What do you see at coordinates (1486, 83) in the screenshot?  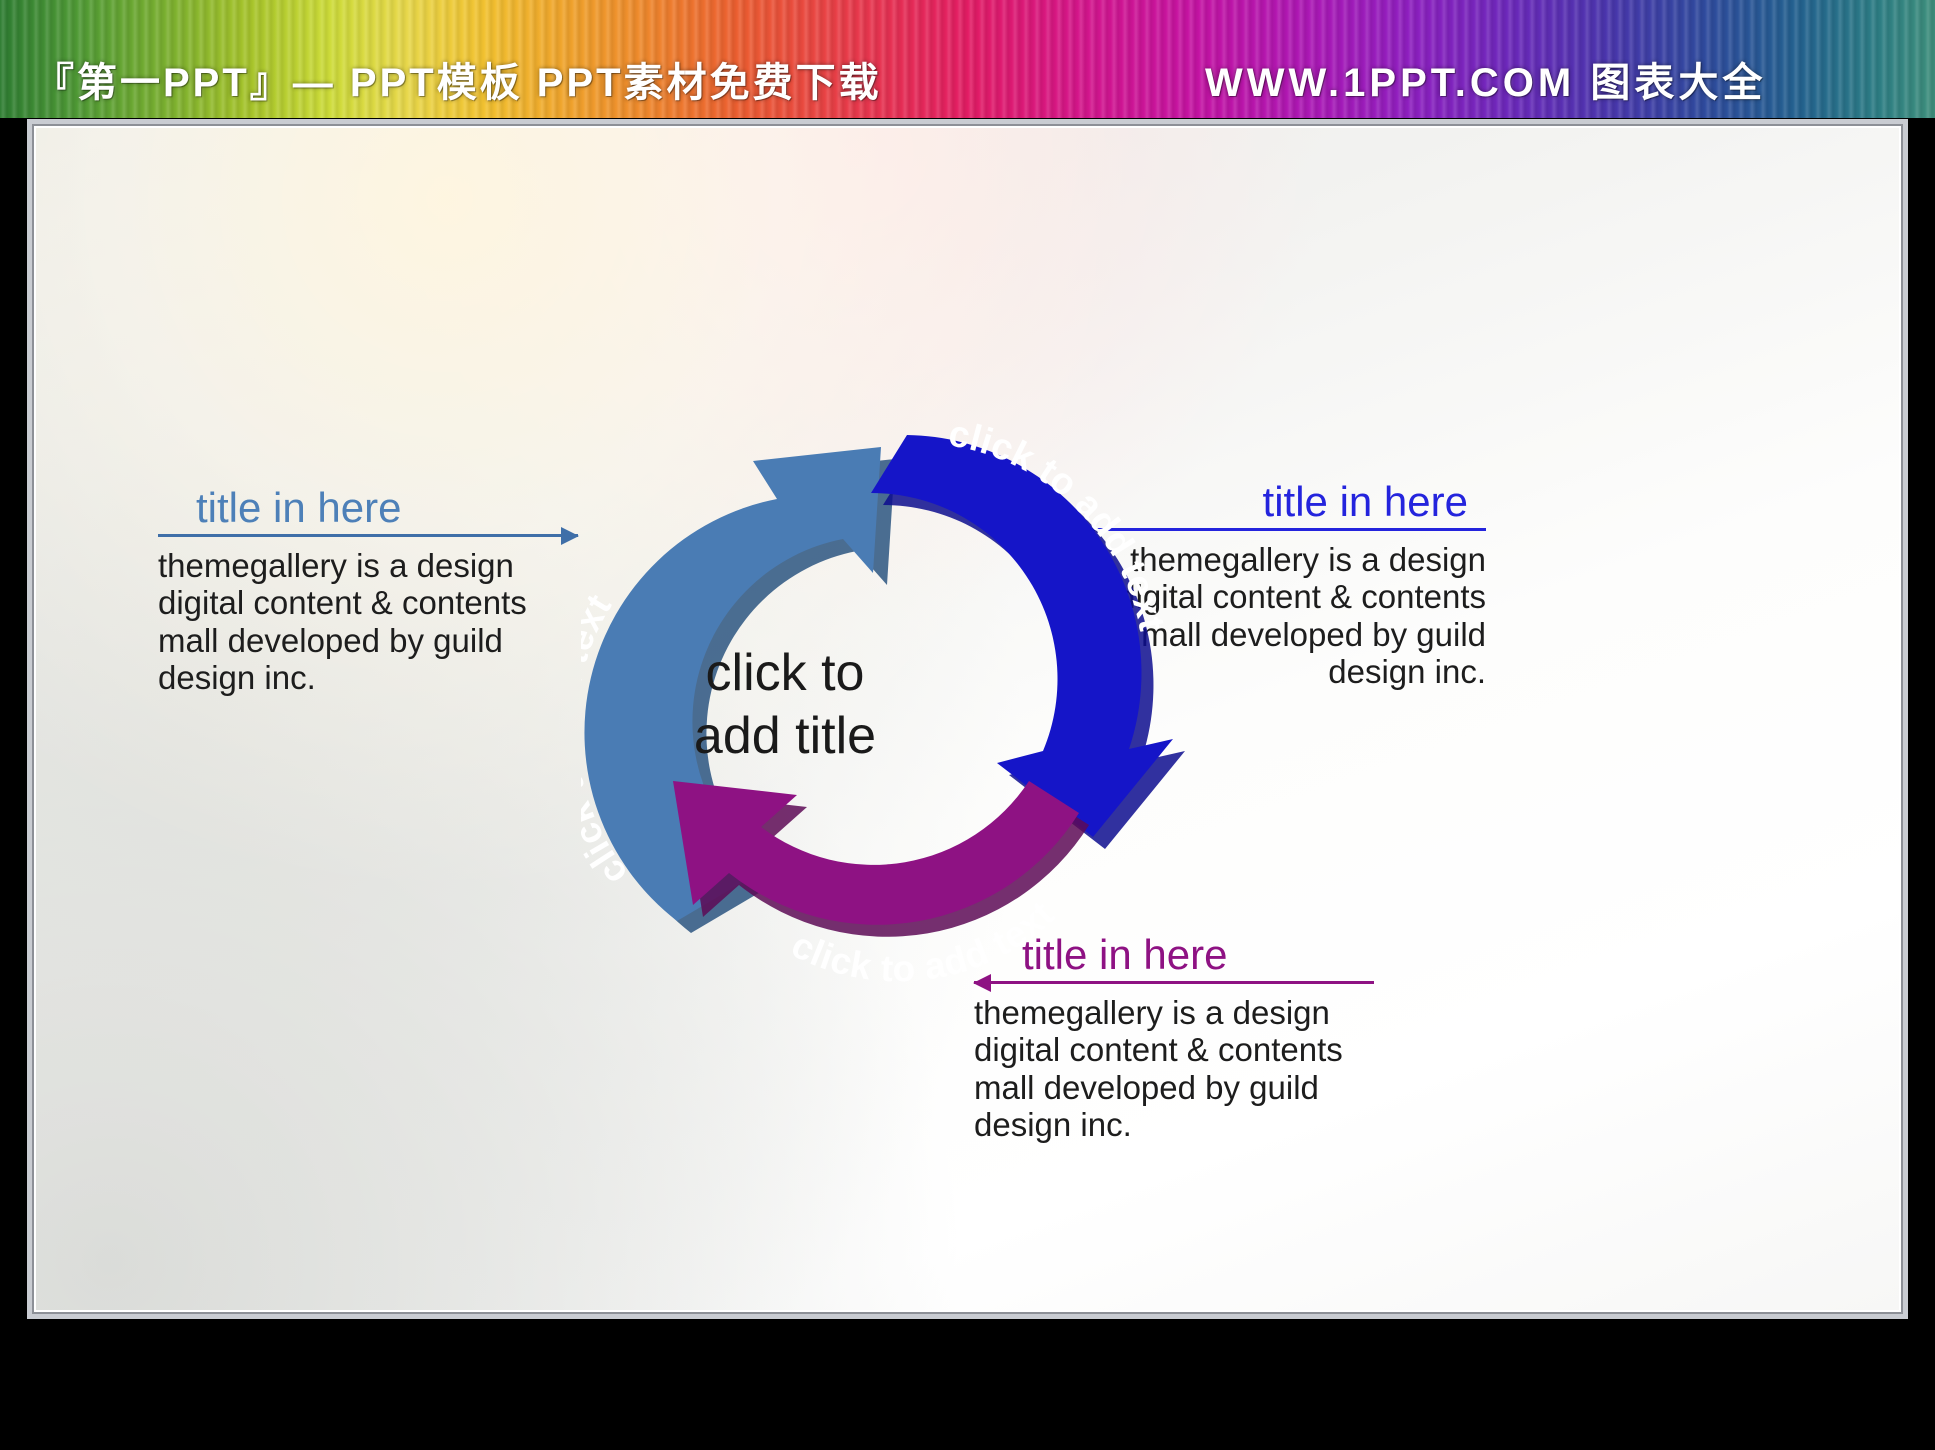 I see `banner-url-text: WWW.1PPT.COM 图表大全` at bounding box center [1486, 83].